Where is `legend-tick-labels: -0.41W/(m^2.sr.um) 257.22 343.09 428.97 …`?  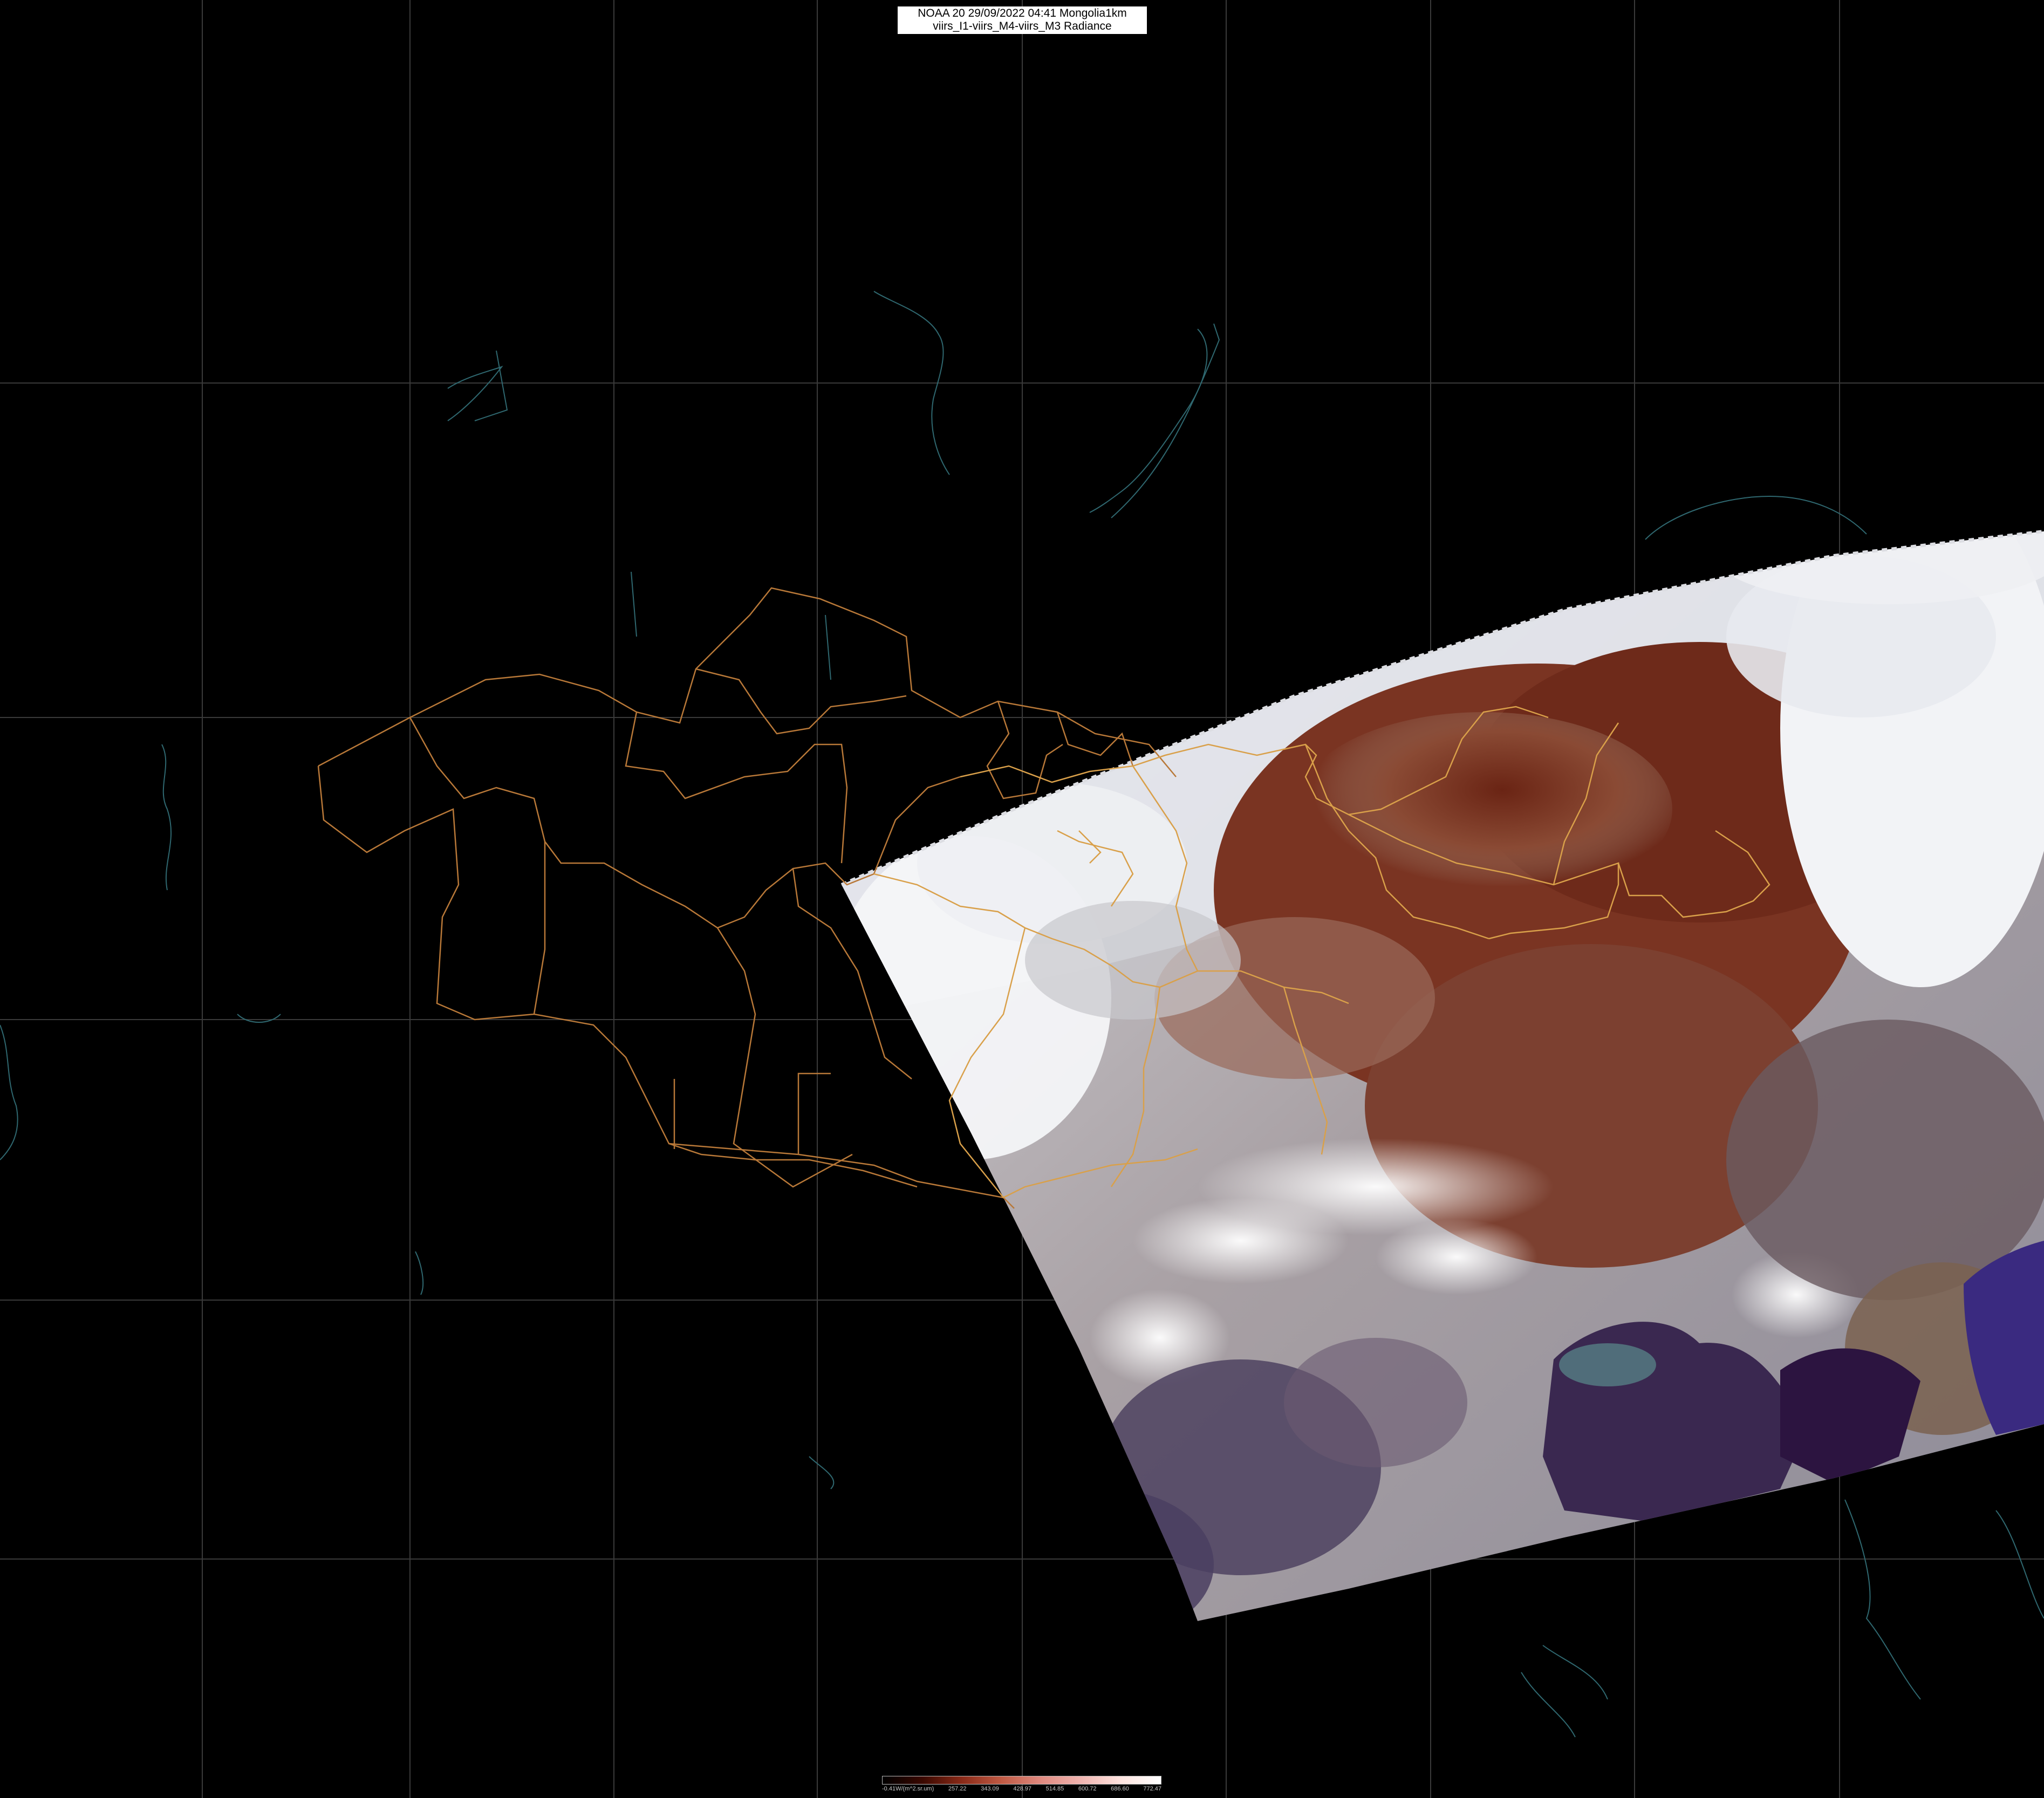 legend-tick-labels: -0.41W/(m^2.sr.um) 257.22 343.09 428.97 … is located at coordinates (1021, 1789).